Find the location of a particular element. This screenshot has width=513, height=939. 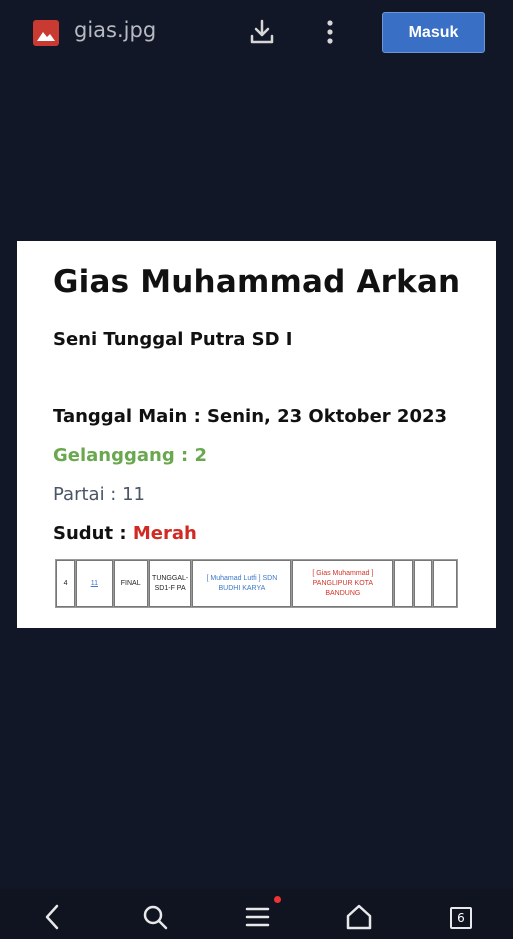

bottom-navigation is located at coordinates (256, 914).